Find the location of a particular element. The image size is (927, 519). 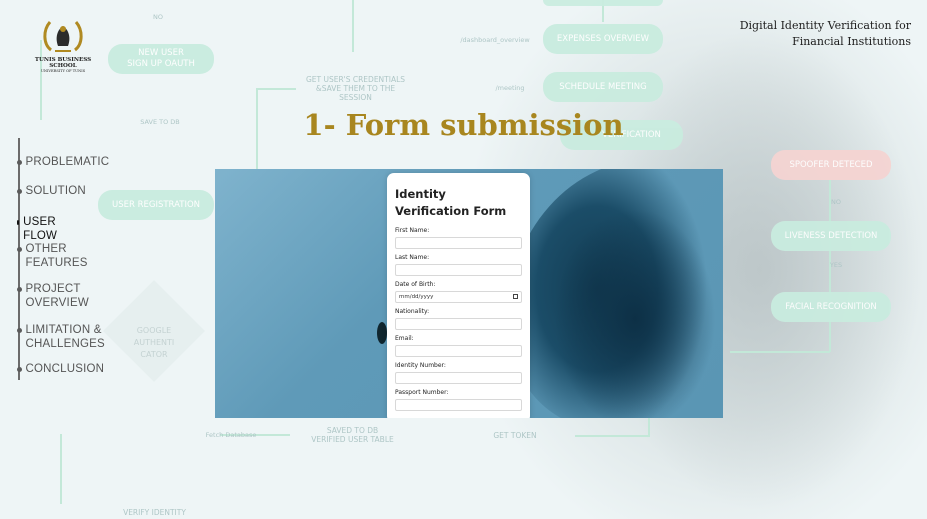

date-of-birth-field-group: Date of Birth: mm/dd/yyyy is located at coordinates (458, 291).